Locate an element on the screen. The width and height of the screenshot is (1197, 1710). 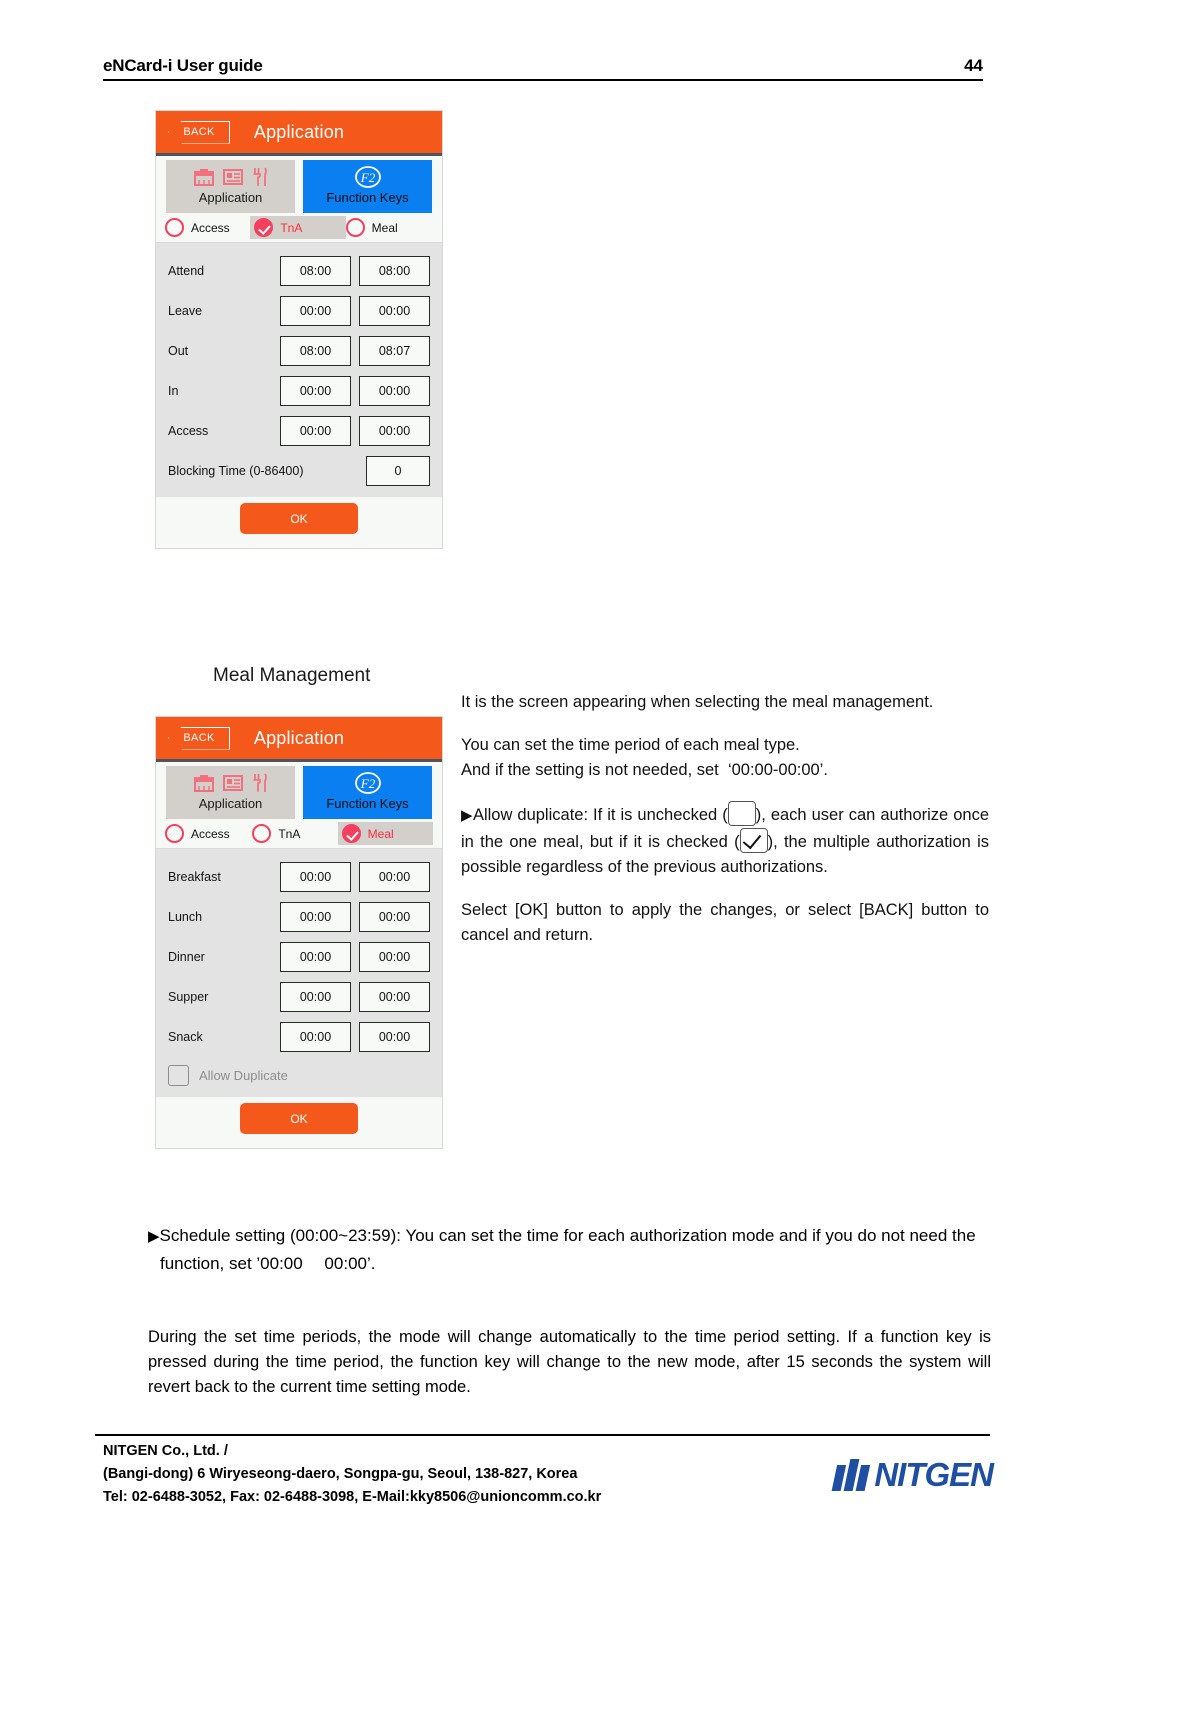
meal-time-default-value: ‘00:00-00:00’ is located at coordinates (775, 770).